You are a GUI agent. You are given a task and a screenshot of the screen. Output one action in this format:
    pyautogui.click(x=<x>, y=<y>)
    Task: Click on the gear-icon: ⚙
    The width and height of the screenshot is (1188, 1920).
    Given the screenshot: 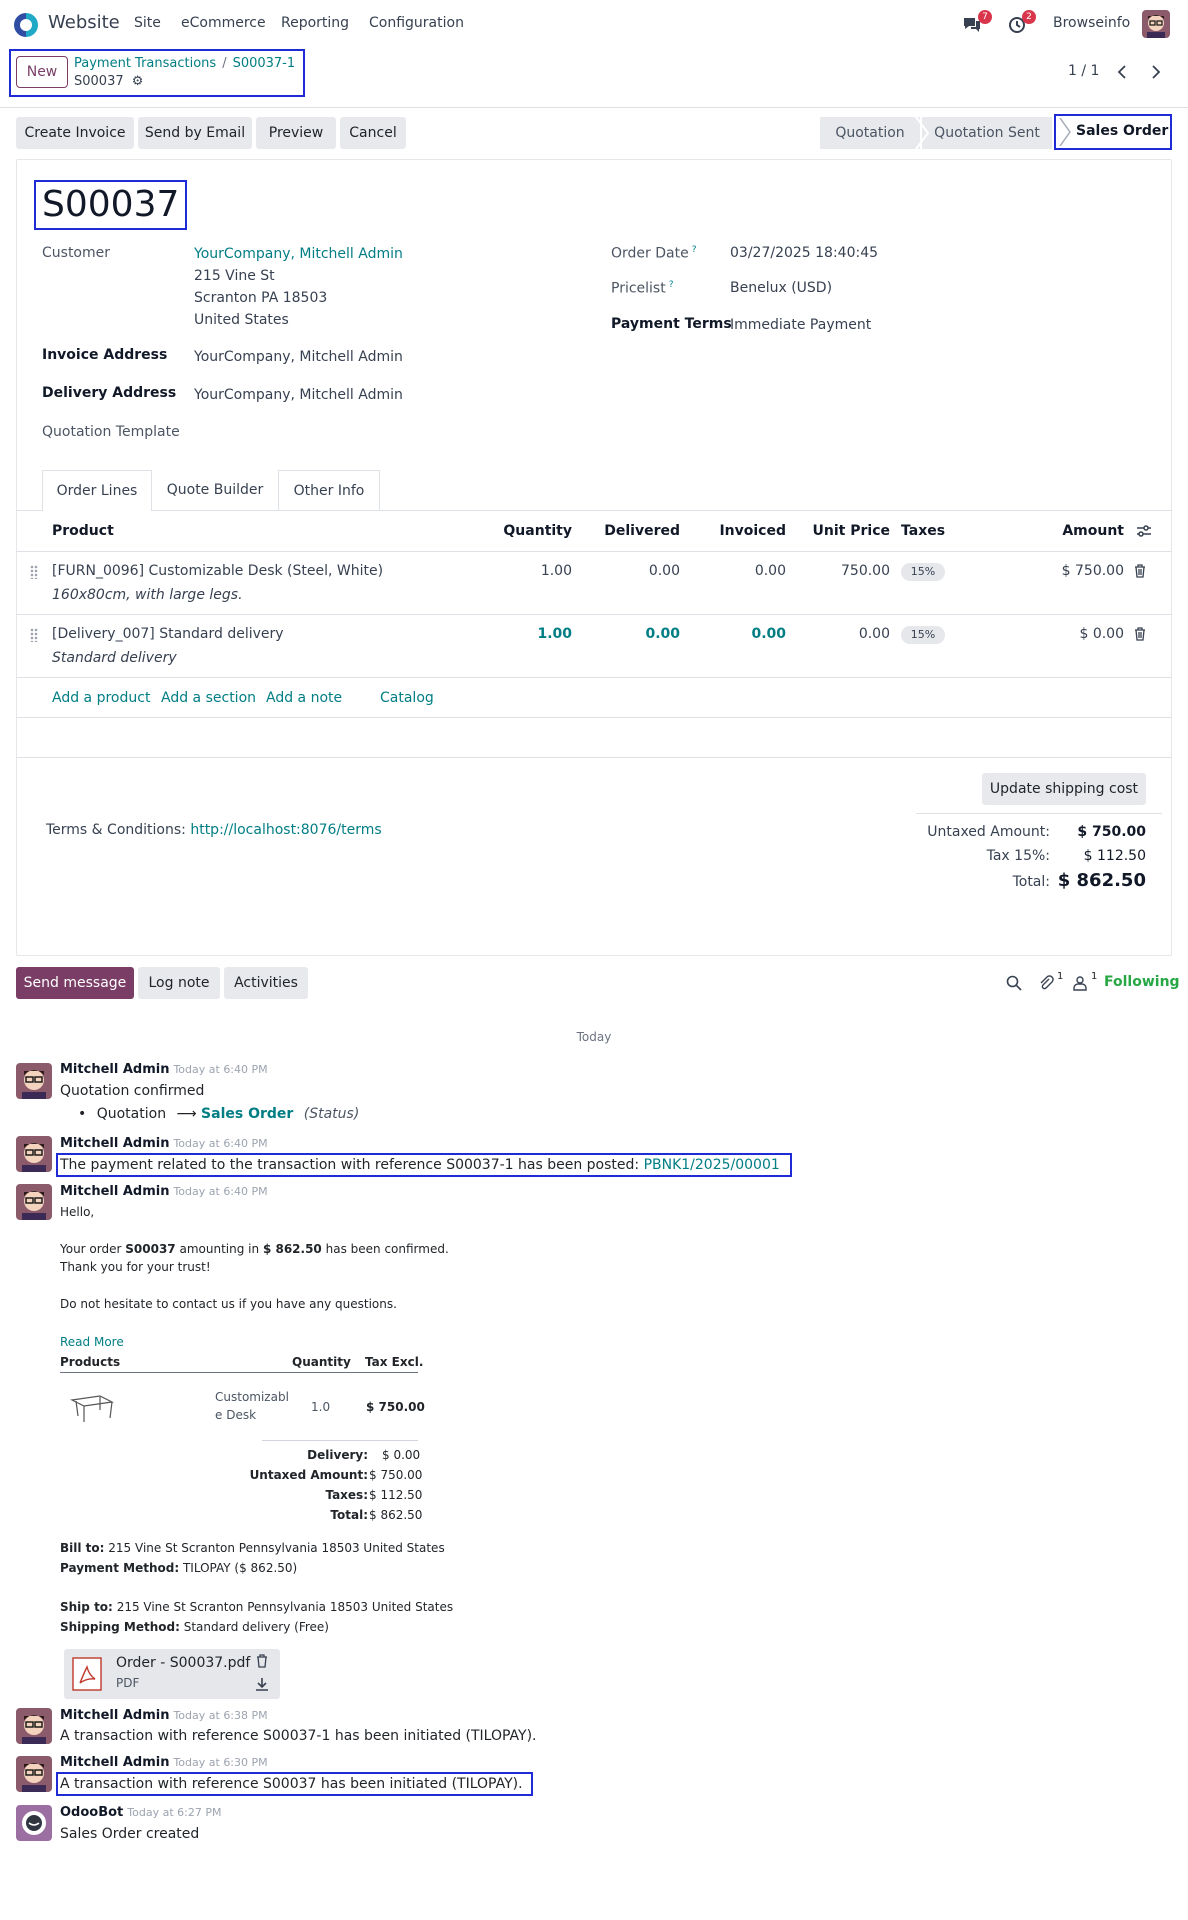 What is the action you would take?
    pyautogui.click(x=138, y=81)
    